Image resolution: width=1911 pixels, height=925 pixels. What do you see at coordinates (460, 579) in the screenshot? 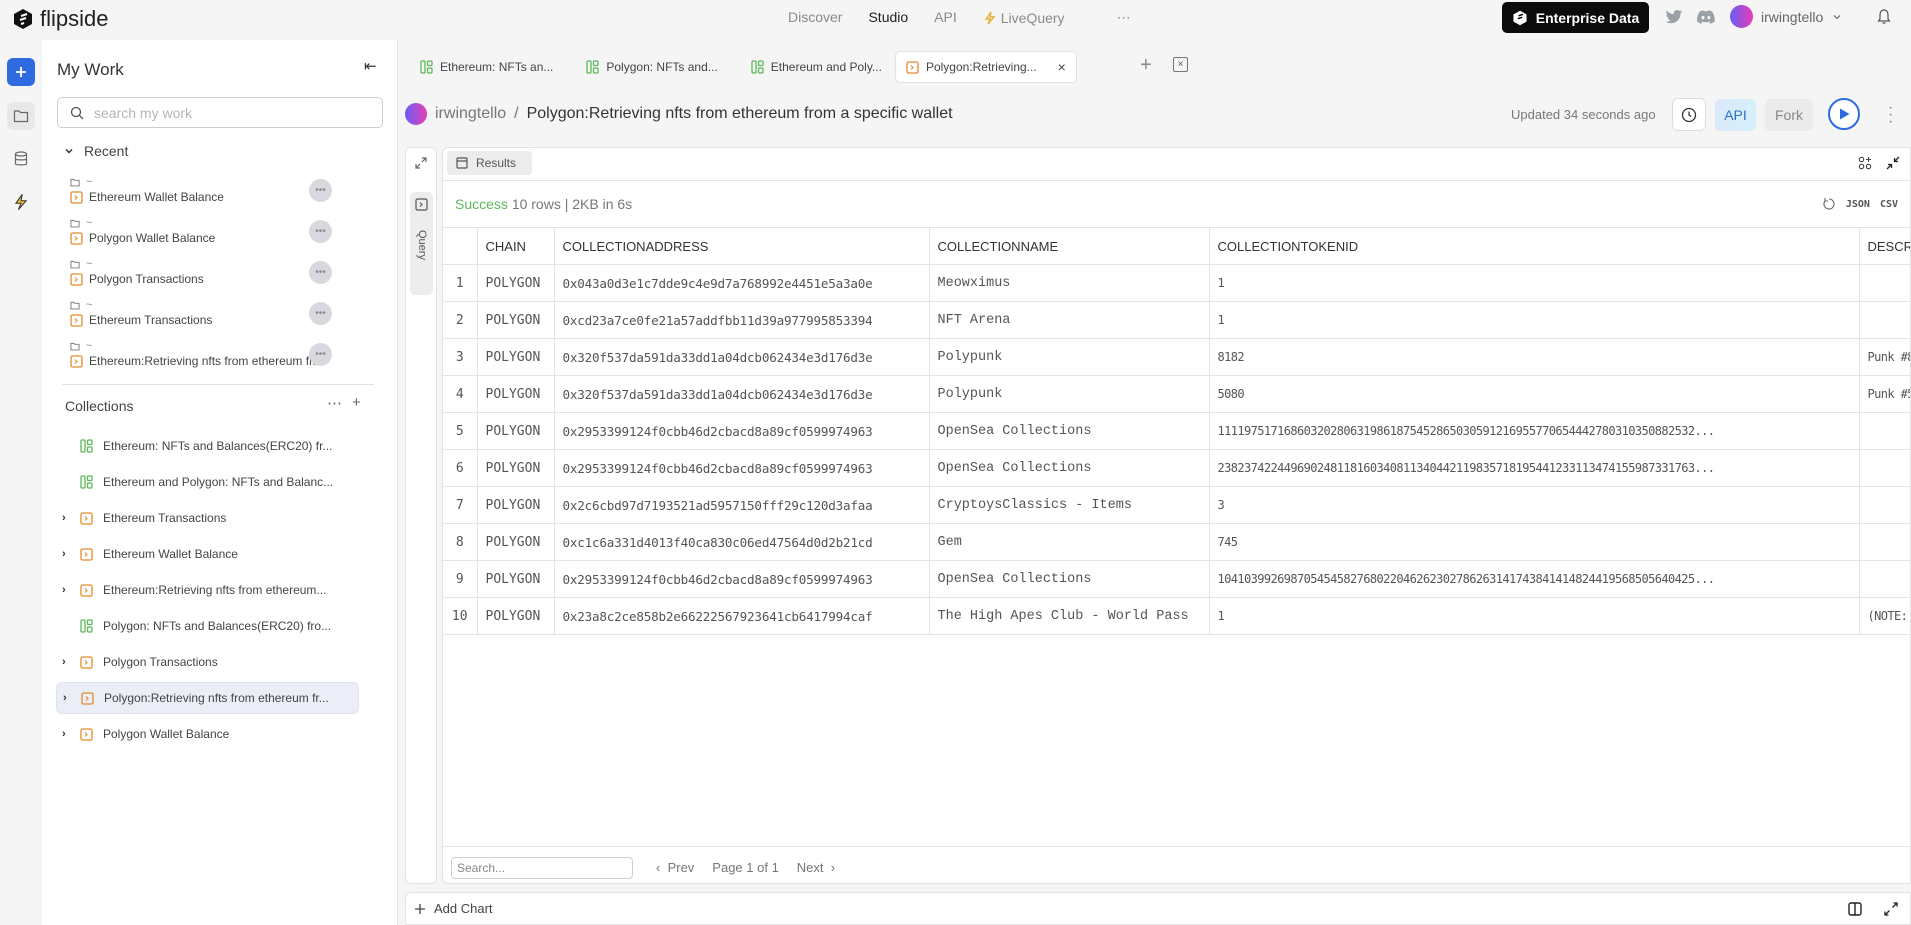
I see `table-cell: 9` at bounding box center [460, 579].